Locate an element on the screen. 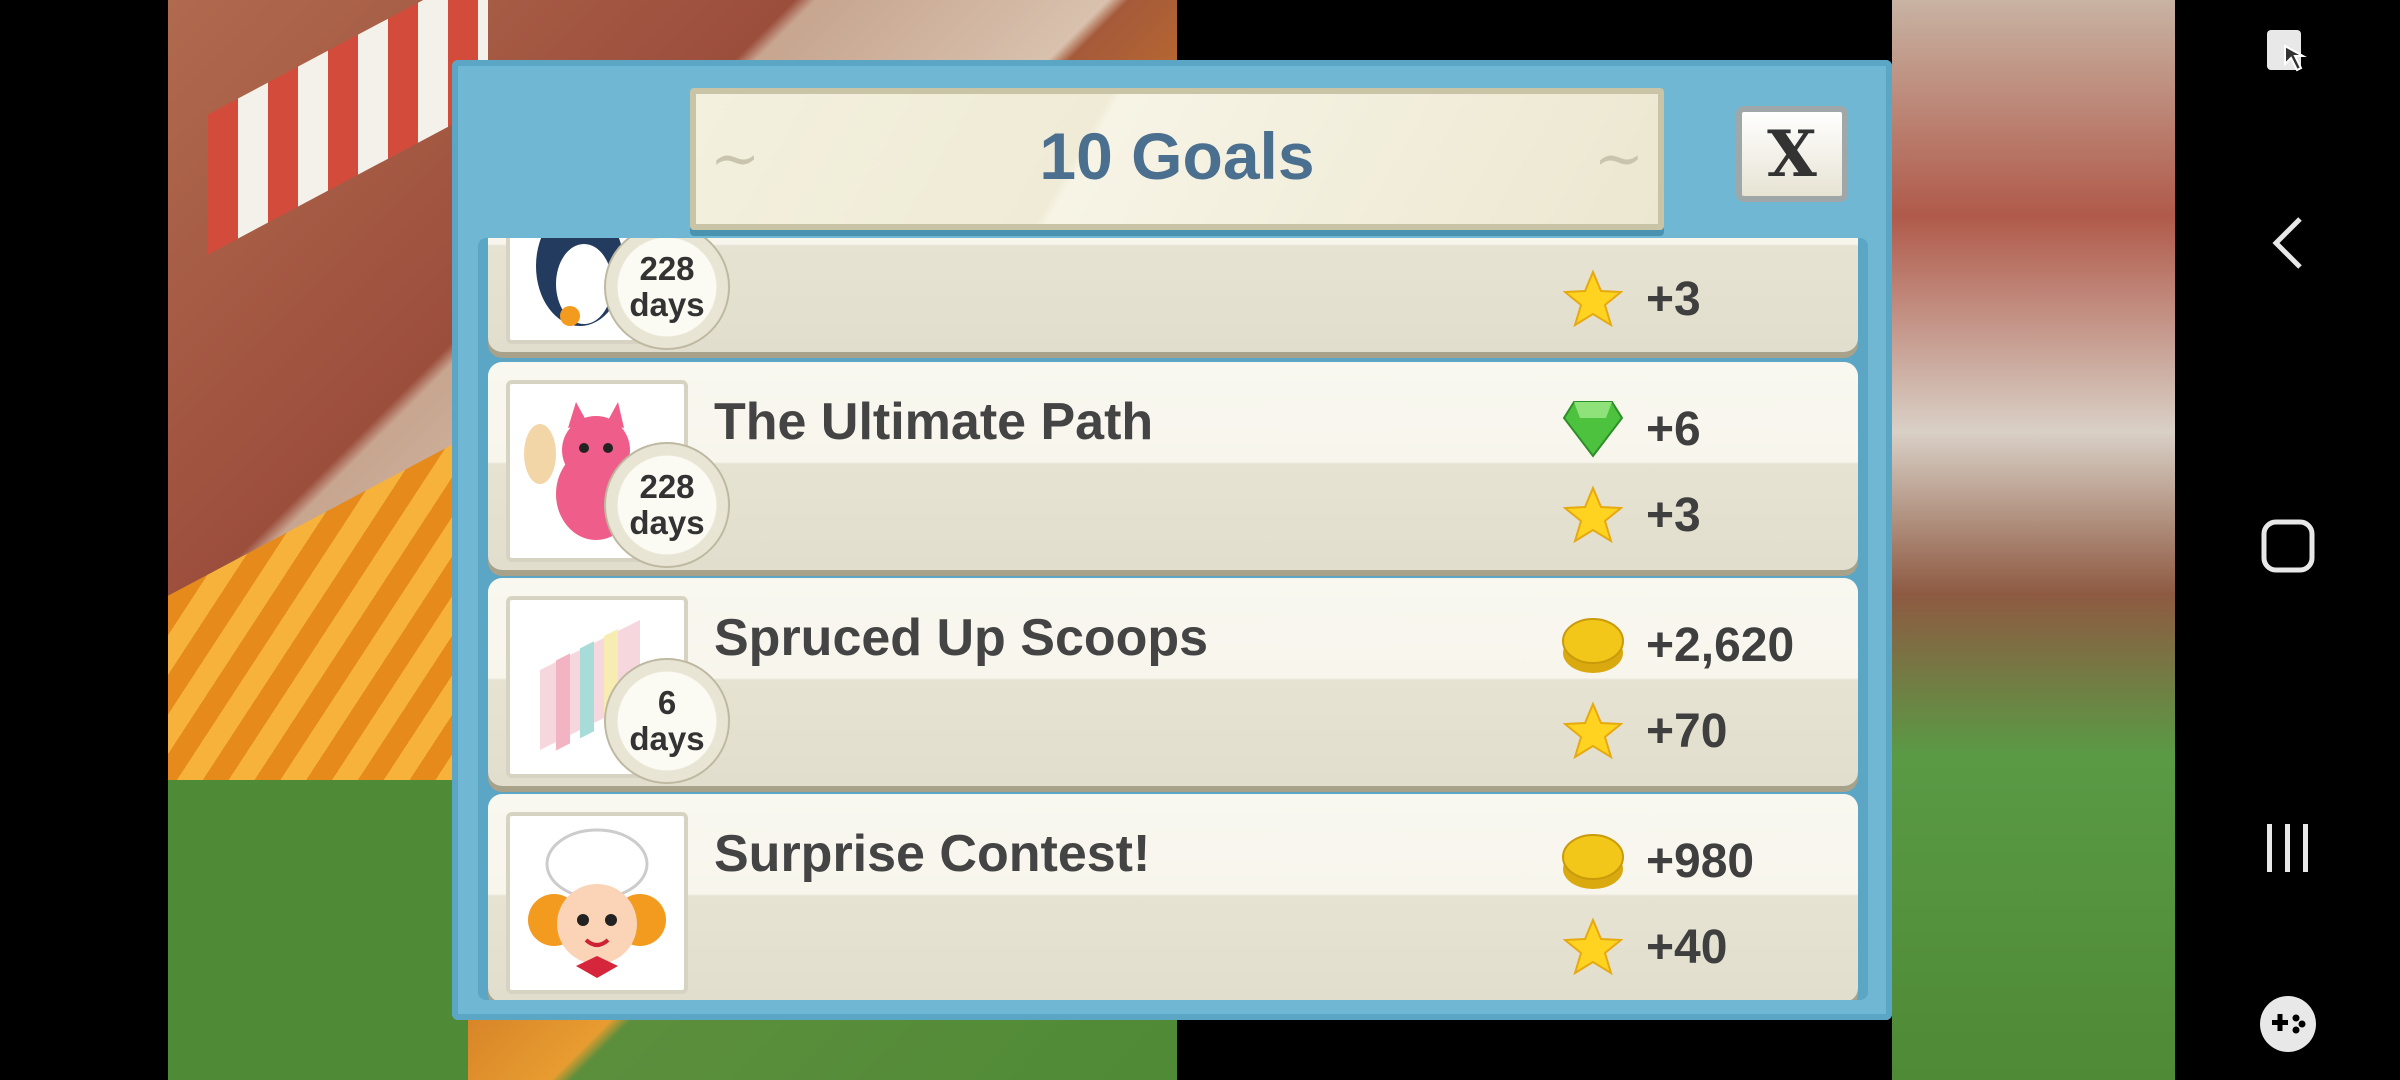 The width and height of the screenshot is (2400, 1080). reward-coin: +980 is located at coordinates (1656, 861).